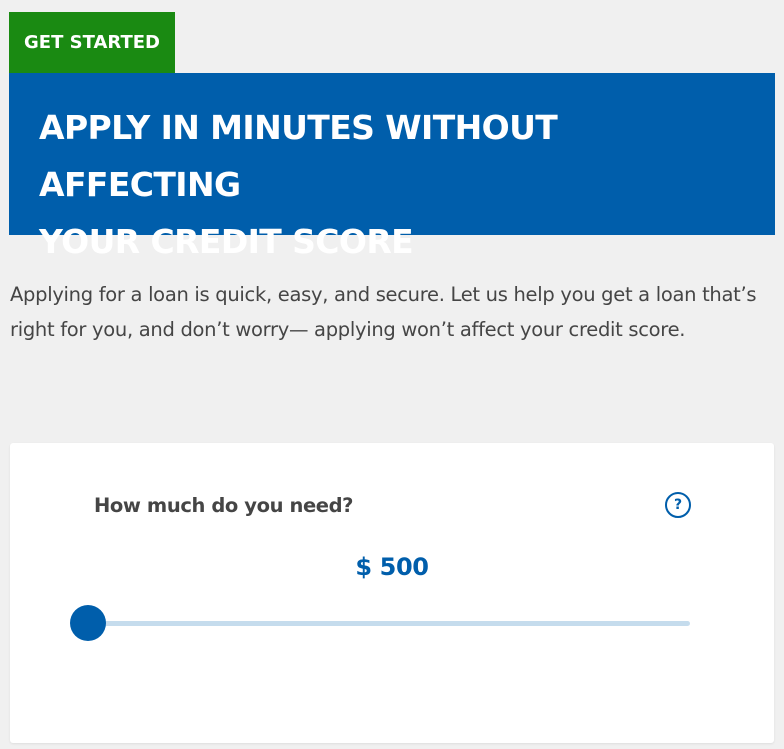 This screenshot has height=749, width=784. I want to click on slider-handle, so click(88, 623).